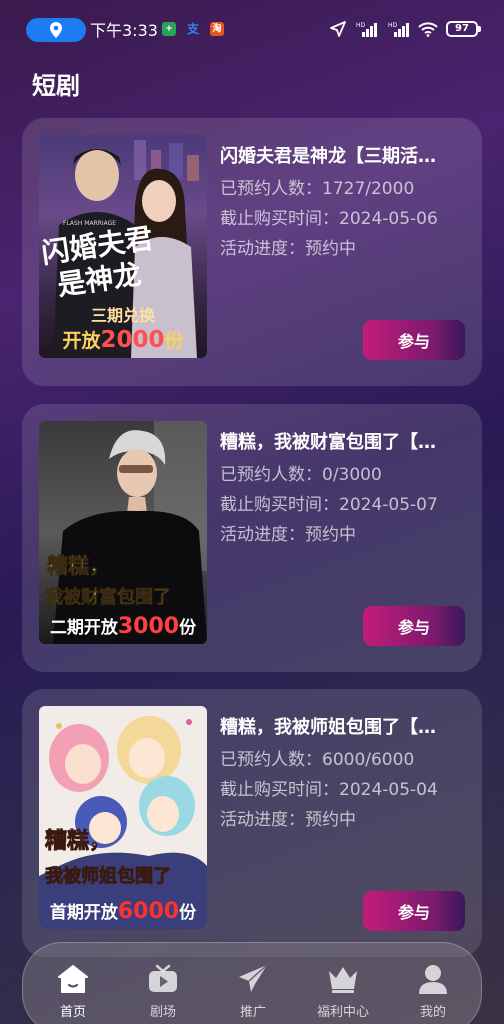 The height and width of the screenshot is (1024, 504). I want to click on drama-cover-image: FLASH MARRIAGE 闪婚夫君 是神龙 三期兑换 开放2000份, so click(123, 246).